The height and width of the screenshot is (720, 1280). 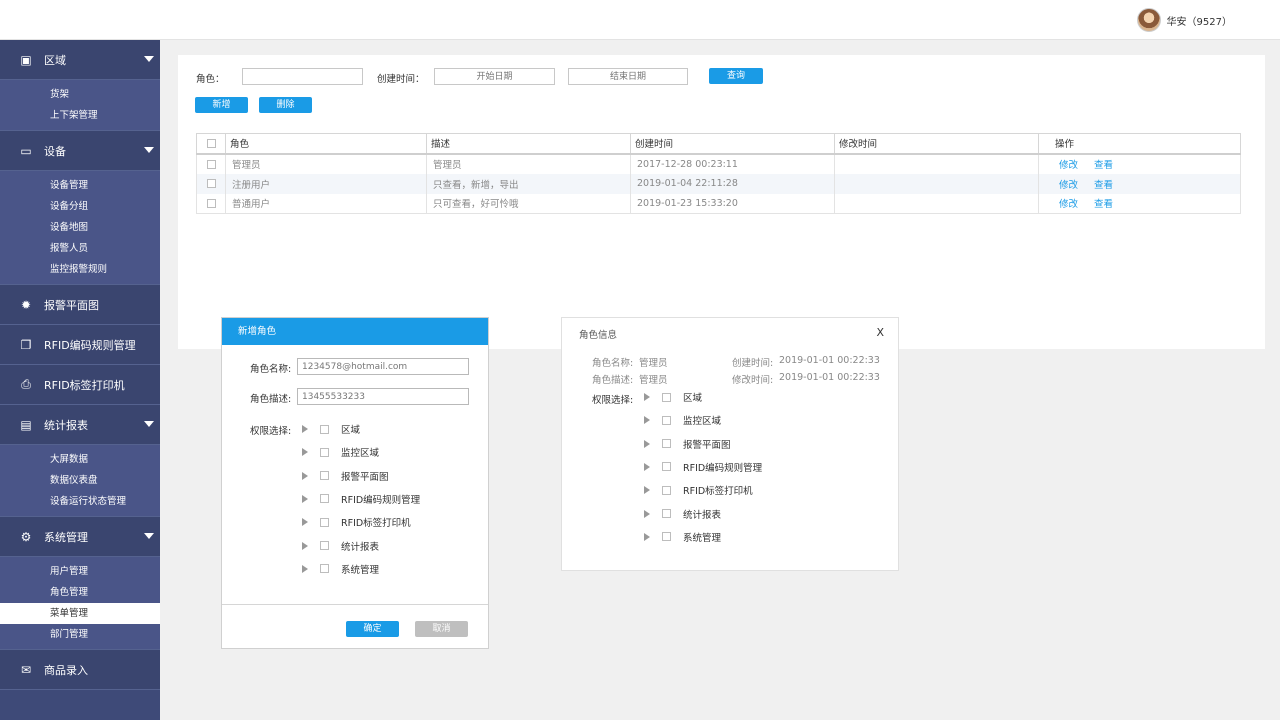 What do you see at coordinates (302, 76) in the screenshot?
I see `role-filter-input` at bounding box center [302, 76].